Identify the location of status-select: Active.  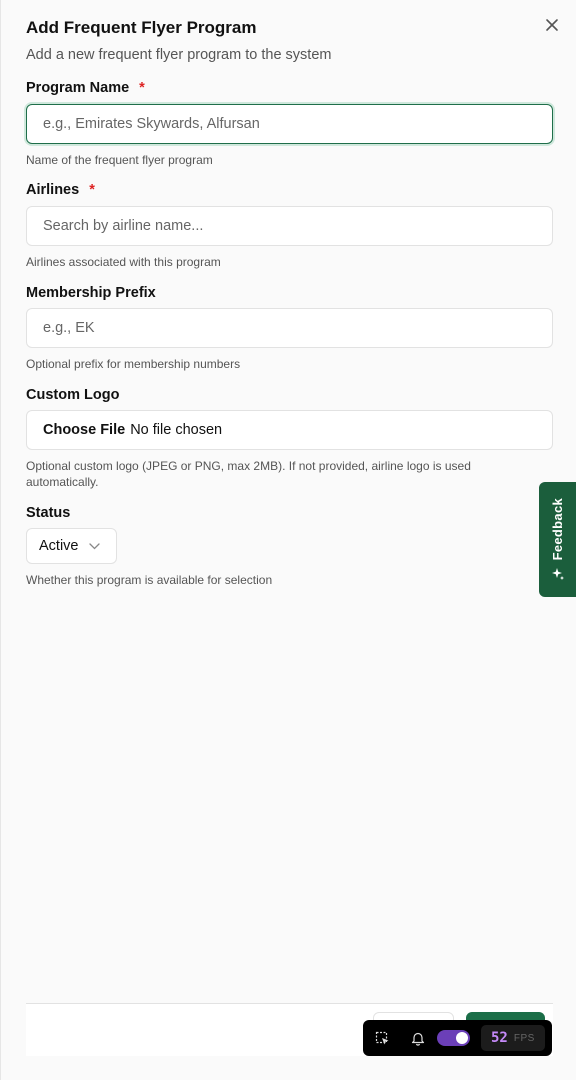
(71, 546).